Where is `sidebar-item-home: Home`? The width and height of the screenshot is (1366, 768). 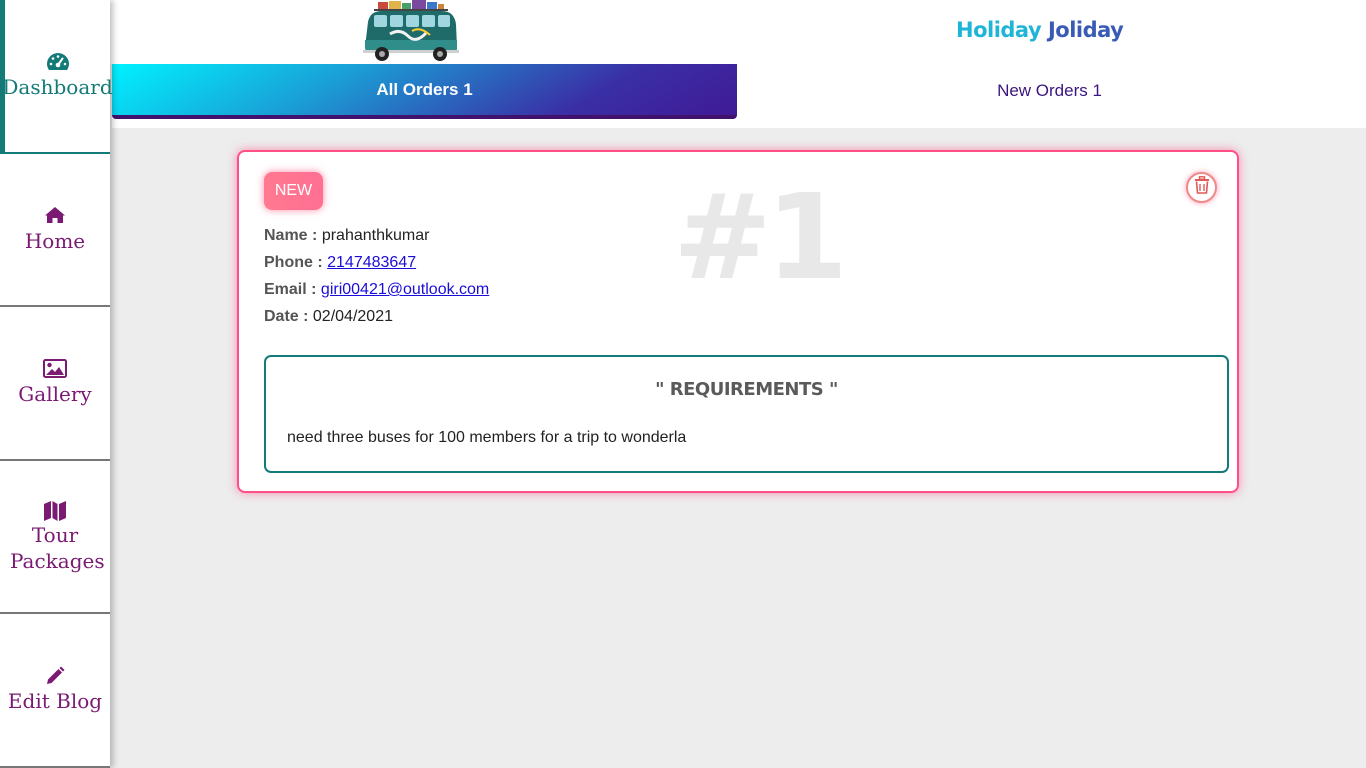
sidebar-item-home: Home is located at coordinates (55, 230).